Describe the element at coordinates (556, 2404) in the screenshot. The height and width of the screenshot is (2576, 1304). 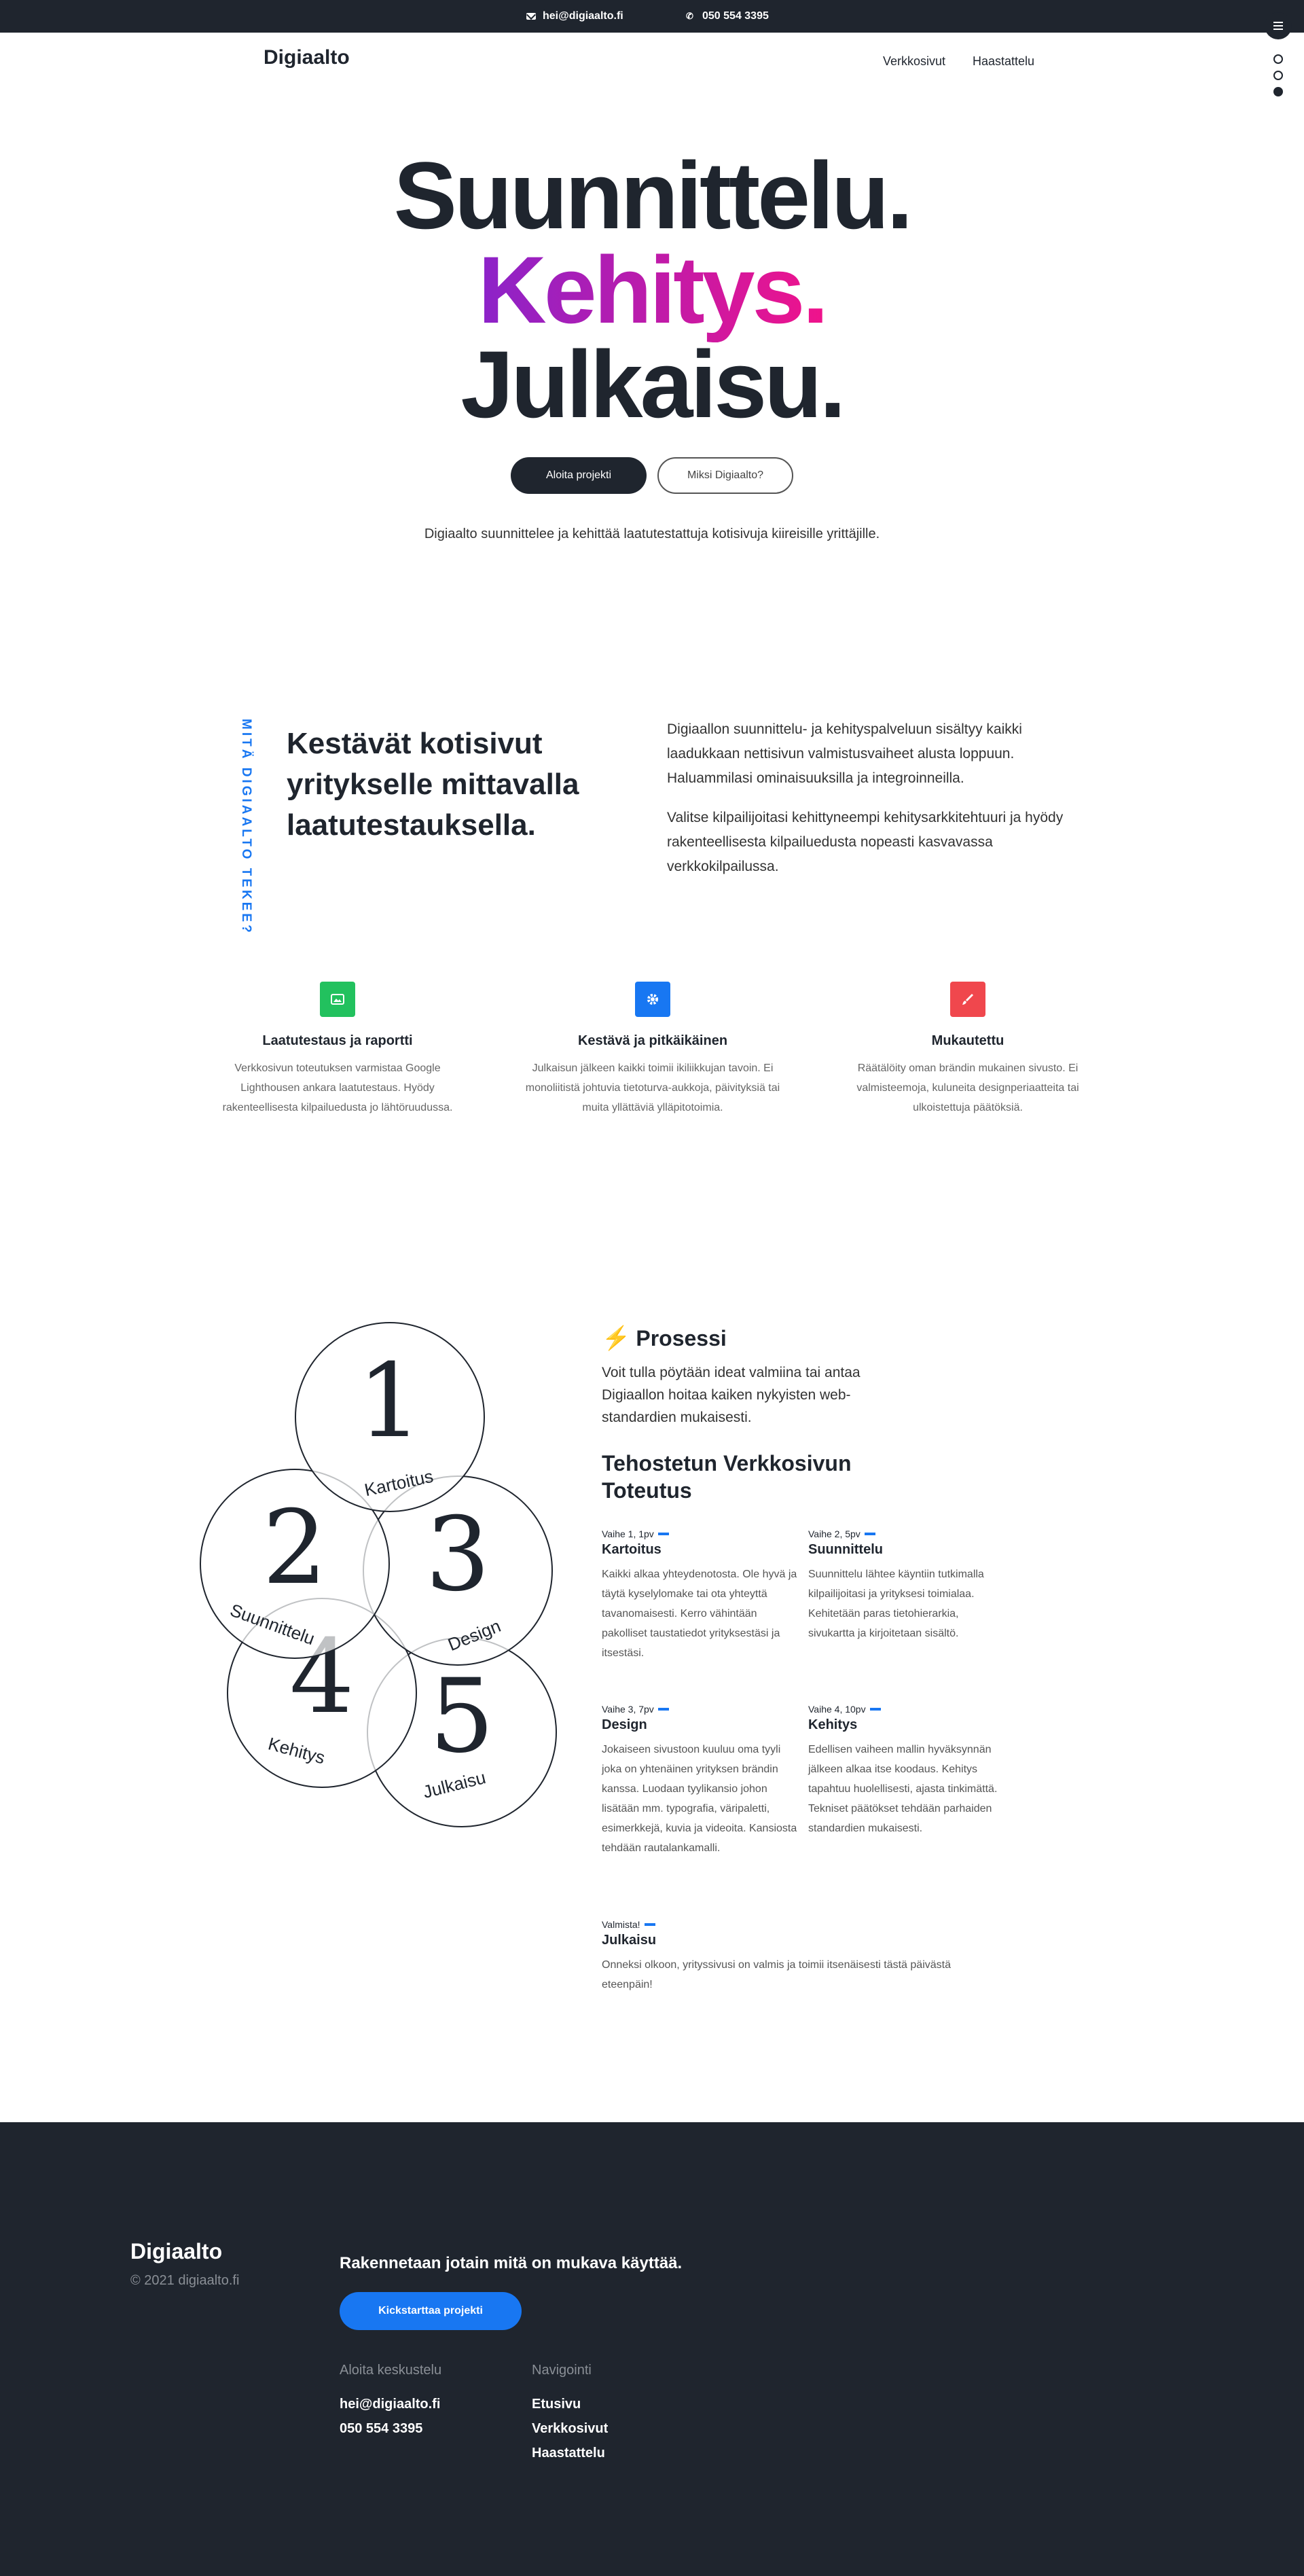
I see `footer-nav-etusivu: Etusivu` at that location.